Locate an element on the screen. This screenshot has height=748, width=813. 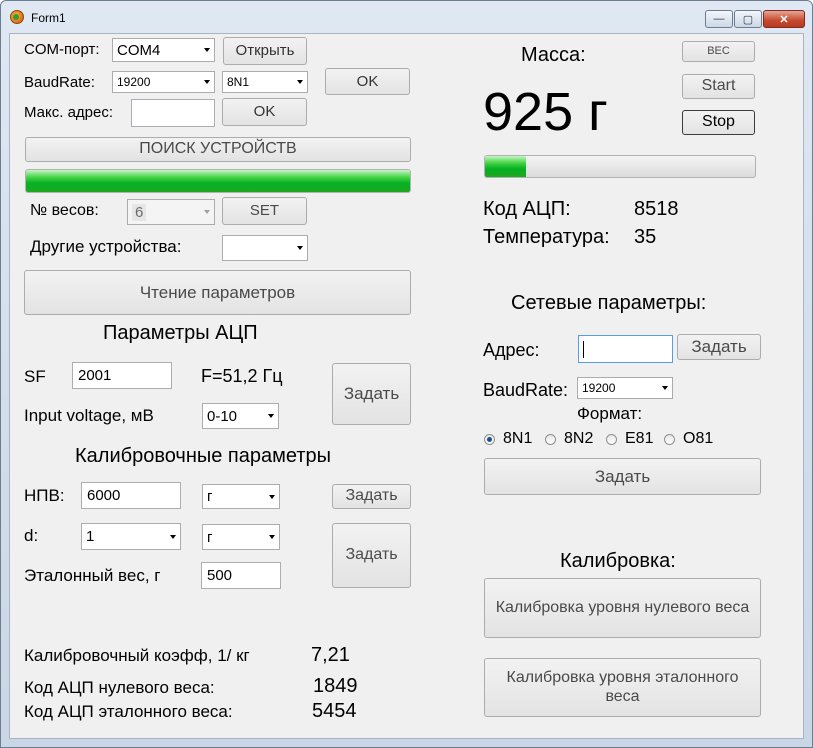
format-radio-e81 is located at coordinates (611, 439).